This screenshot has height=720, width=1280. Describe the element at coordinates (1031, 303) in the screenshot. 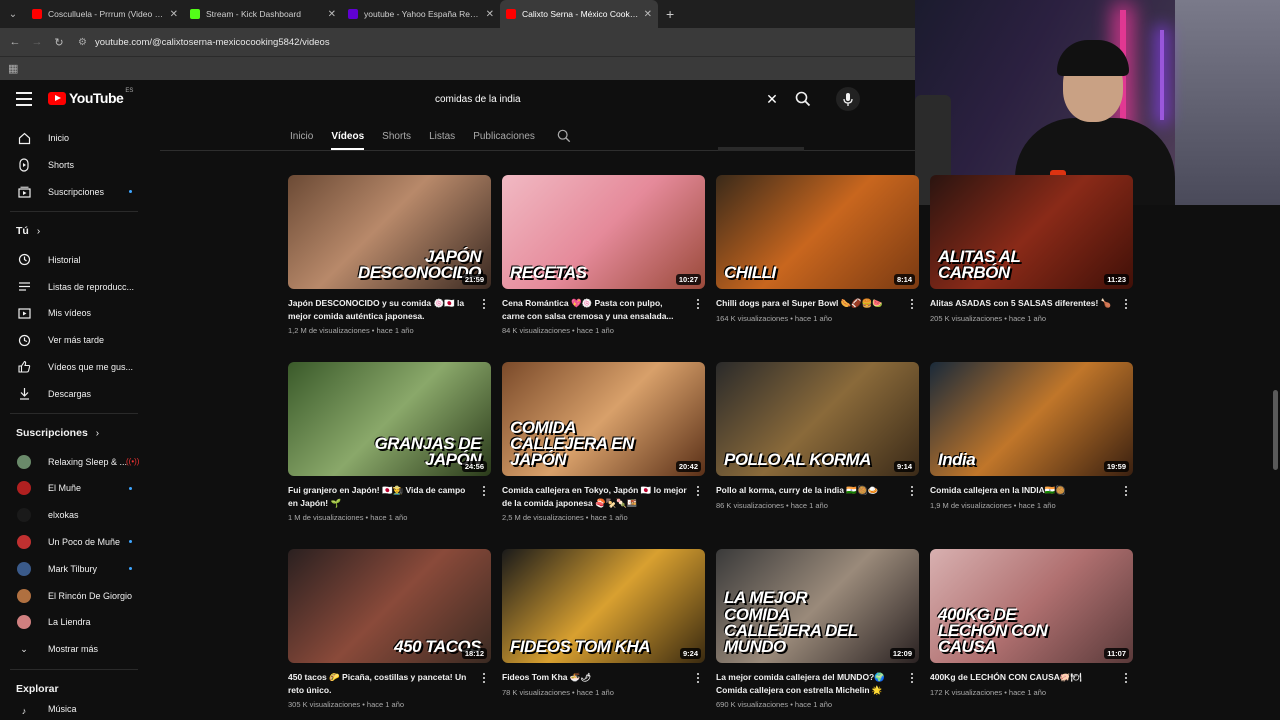

I see `video-title: Alitas ASADAS con 5 SALSAS diferentes! 🍗` at that location.